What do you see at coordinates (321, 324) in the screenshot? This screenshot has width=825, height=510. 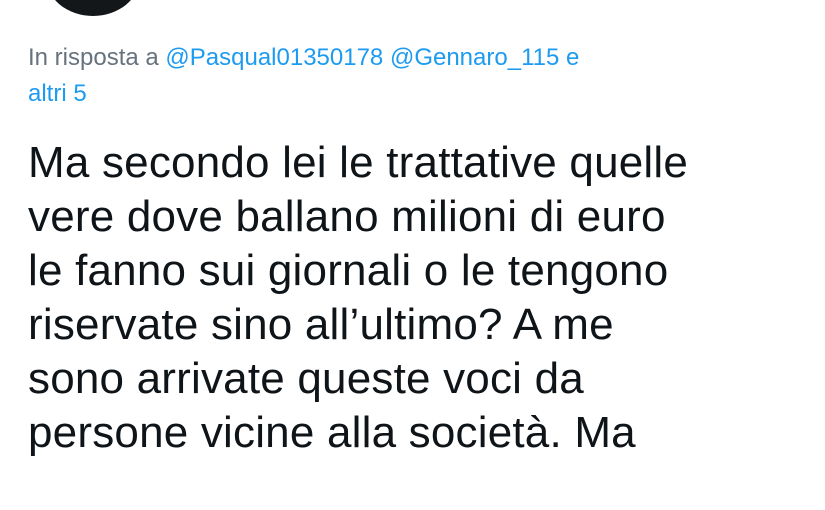 I see `tweet-line: riservate sino all’ultimo? A me` at bounding box center [321, 324].